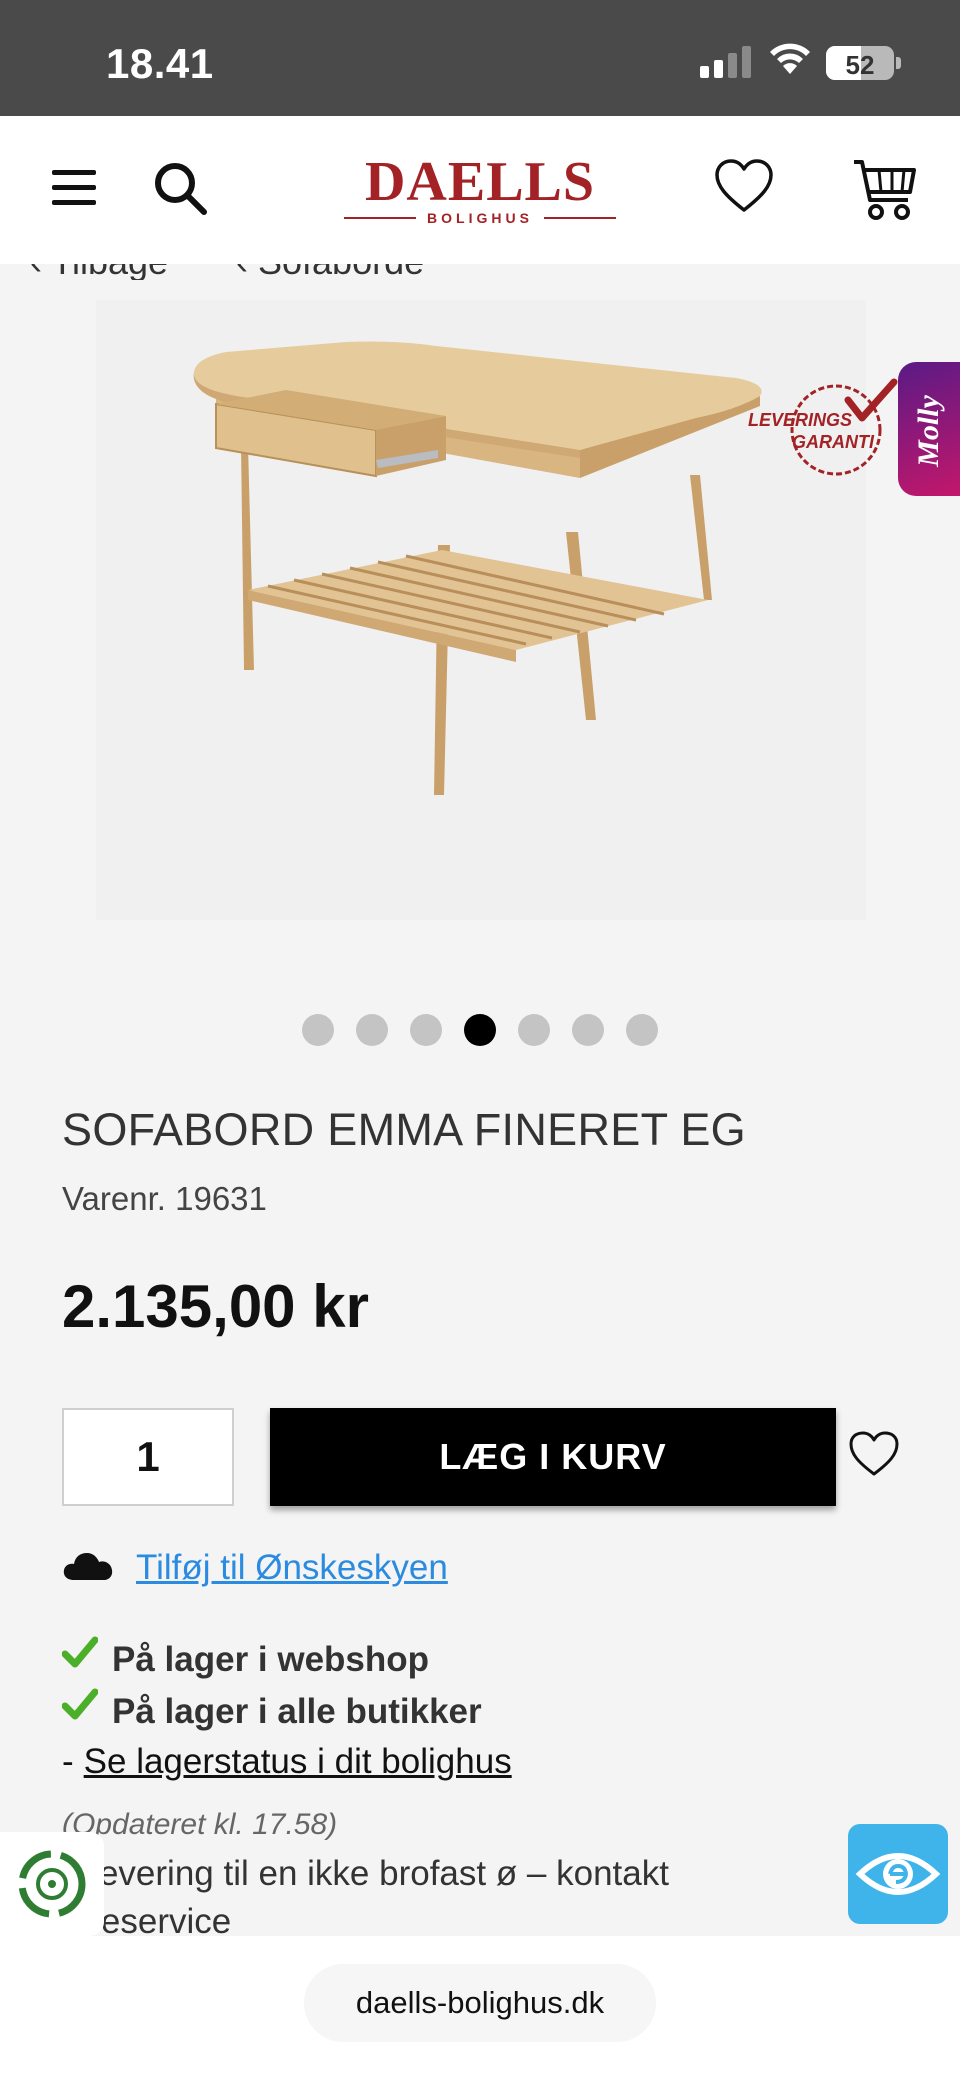 The height and width of the screenshot is (2078, 960). What do you see at coordinates (74, 188) in the screenshot?
I see `menu-icon` at bounding box center [74, 188].